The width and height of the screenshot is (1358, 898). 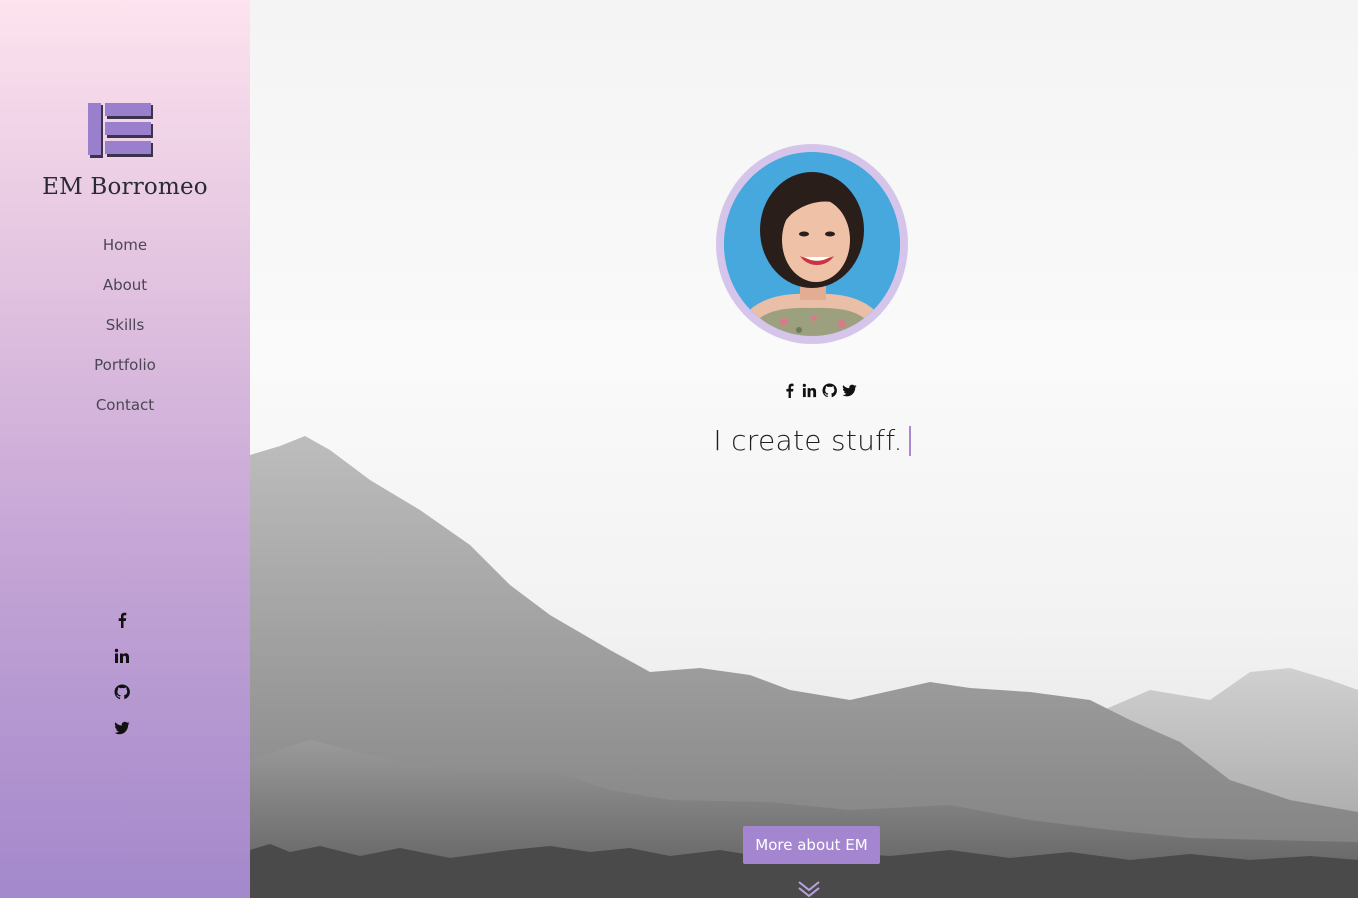 I want to click on profile-avatar-ring, so click(x=812, y=244).